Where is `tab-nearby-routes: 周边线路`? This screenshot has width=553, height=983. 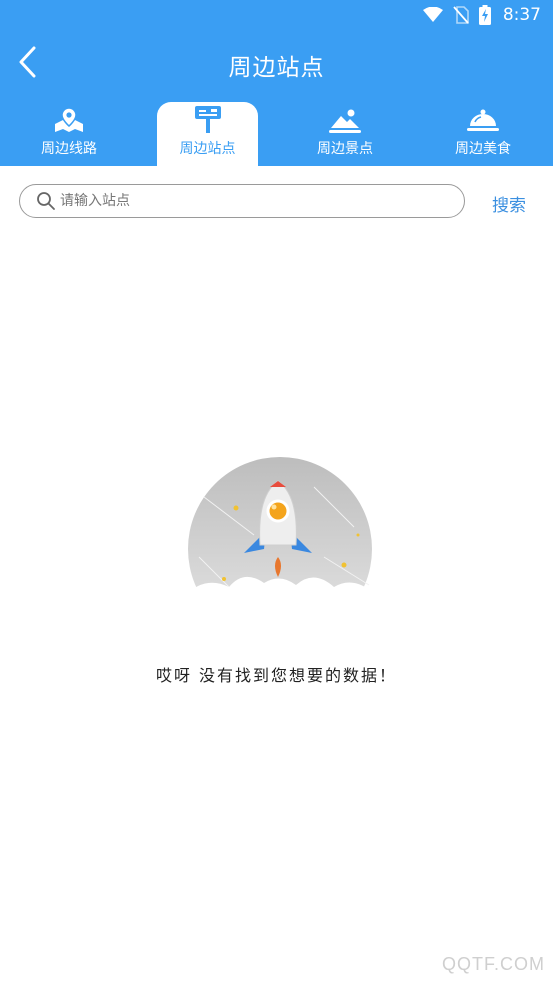
tab-nearby-routes: 周边线路 is located at coordinates (69, 134).